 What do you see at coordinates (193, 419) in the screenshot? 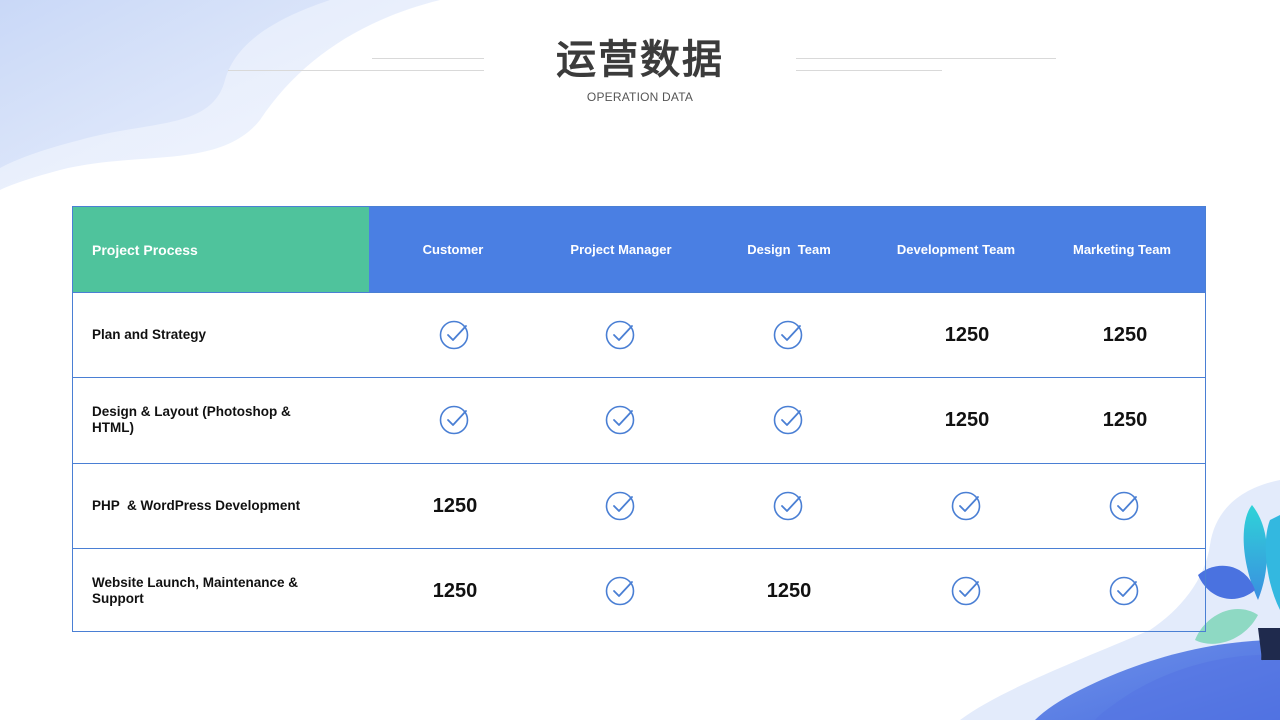
I see `row-label: Design & Layout (Photoshop & HTML)` at bounding box center [193, 419].